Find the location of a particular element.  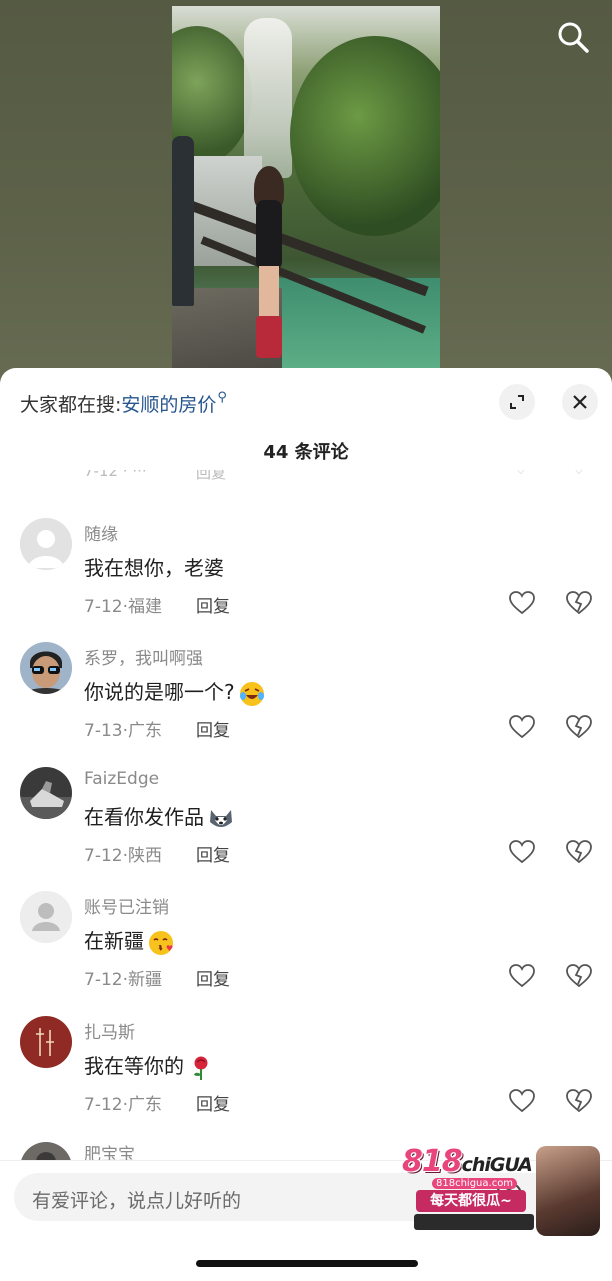

site-watermark: 818chiGUA 818chigua.com 每天都很瓜~ is located at coordinates (500, 1188).